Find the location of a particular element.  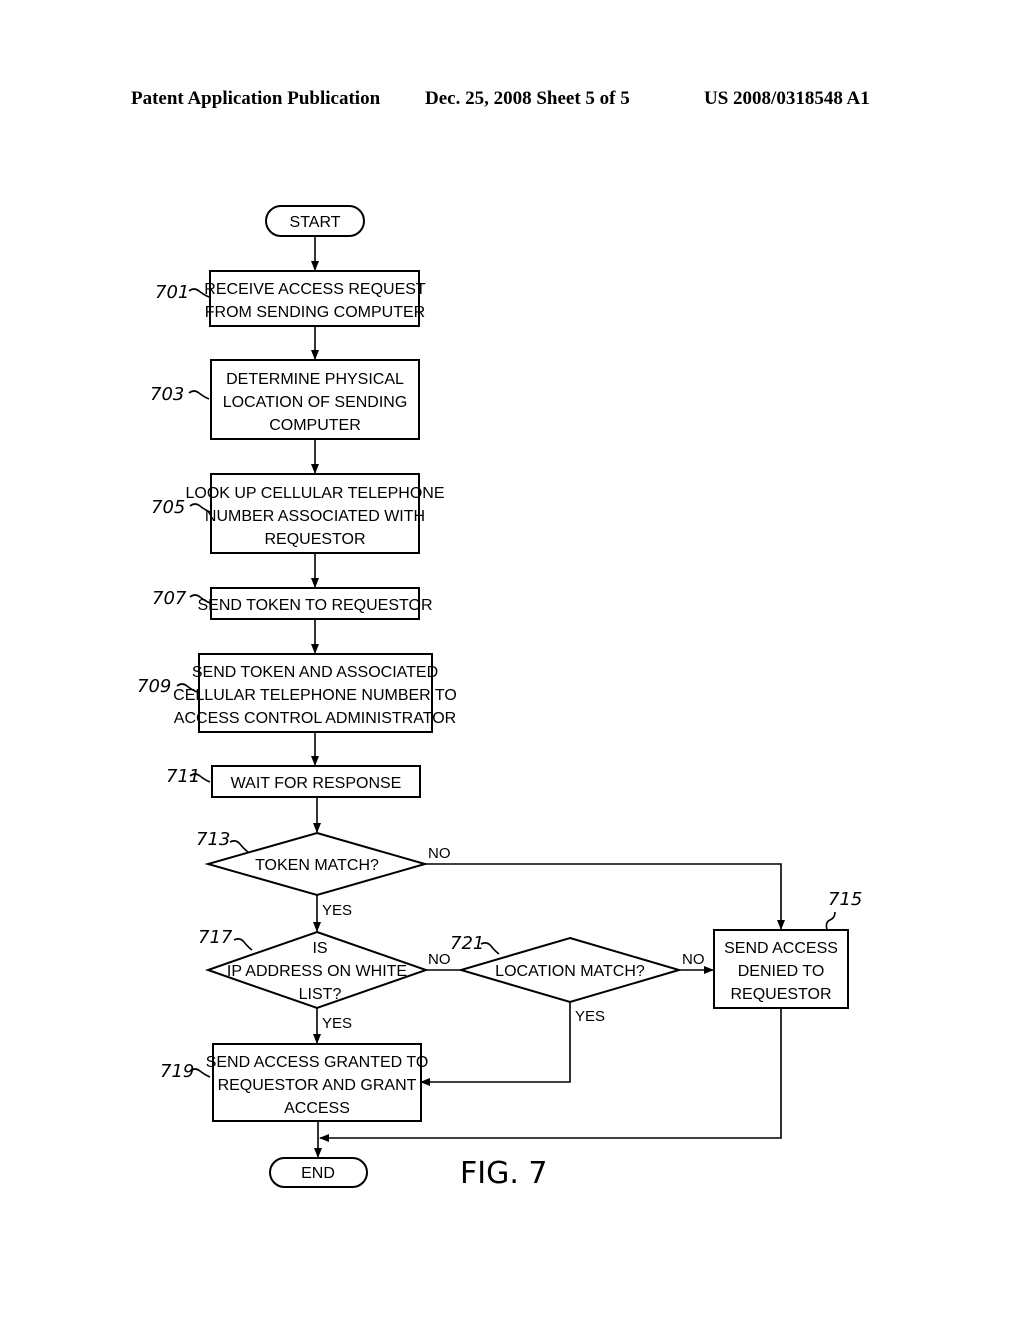

decision-717-line-3: LIST? is located at coordinates (320, 994).